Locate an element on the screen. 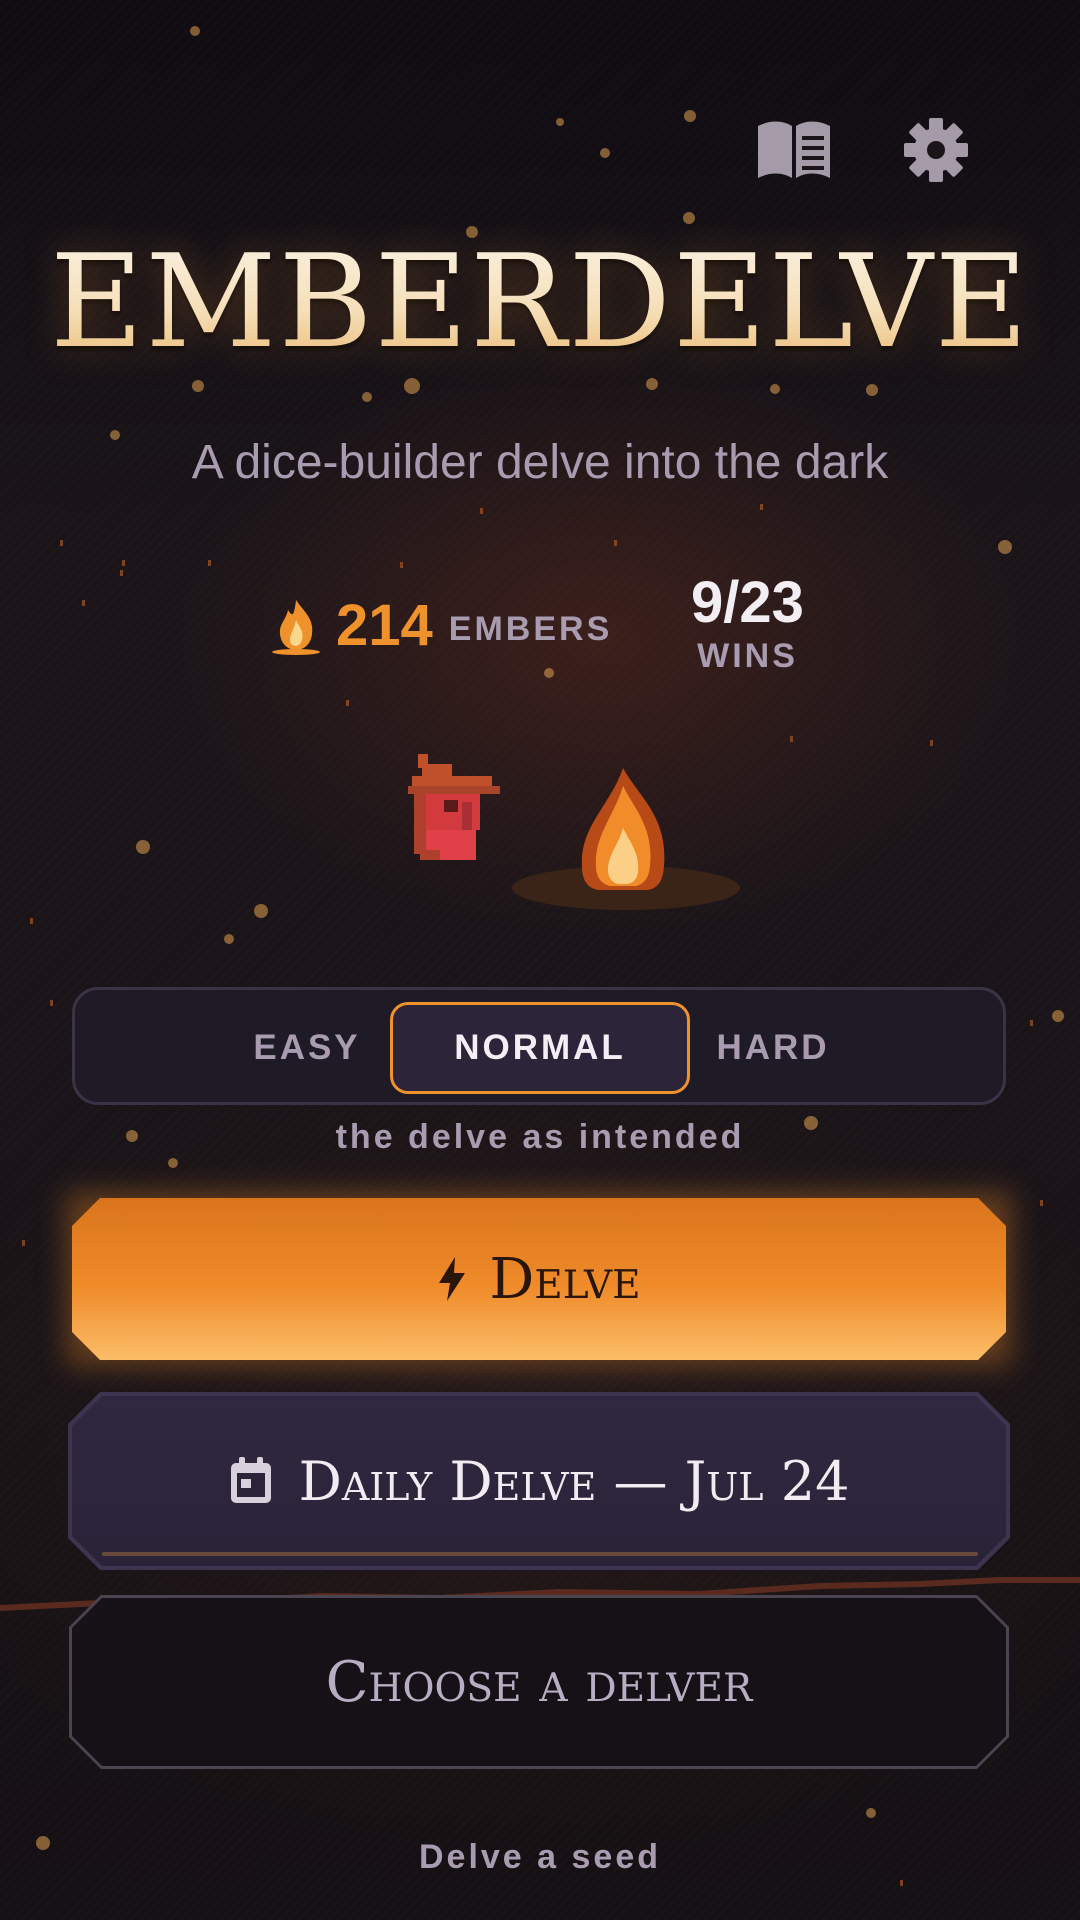  choose-delver-label: Choose a delver is located at coordinates (539, 1682).